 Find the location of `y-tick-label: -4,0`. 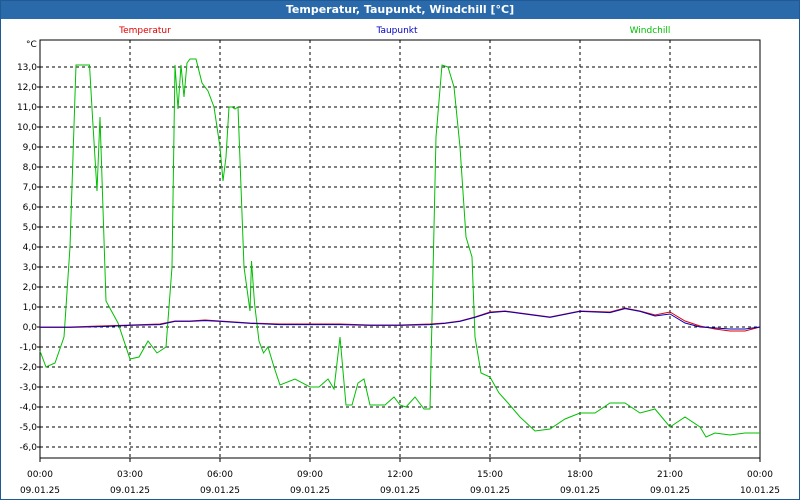

y-tick-label: -4,0 is located at coordinates (28, 408).